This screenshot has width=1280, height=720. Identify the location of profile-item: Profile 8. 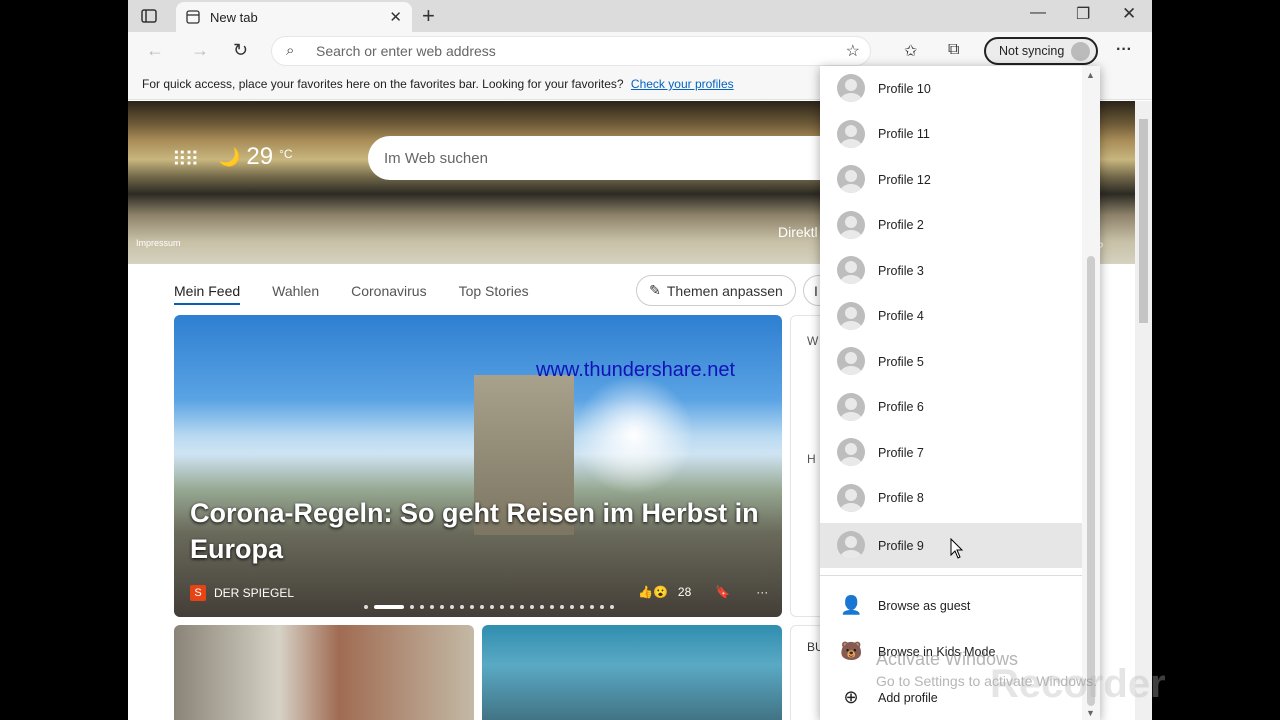
(951, 498).